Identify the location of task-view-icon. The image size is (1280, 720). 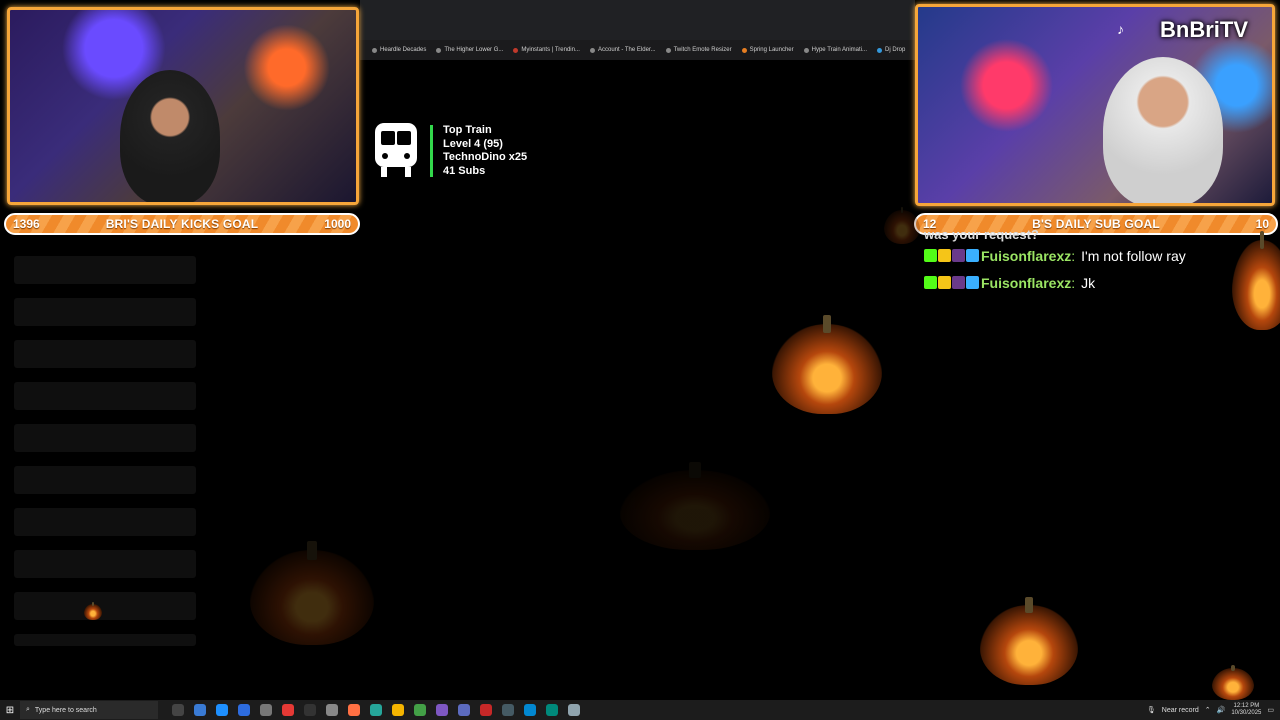
(178, 710).